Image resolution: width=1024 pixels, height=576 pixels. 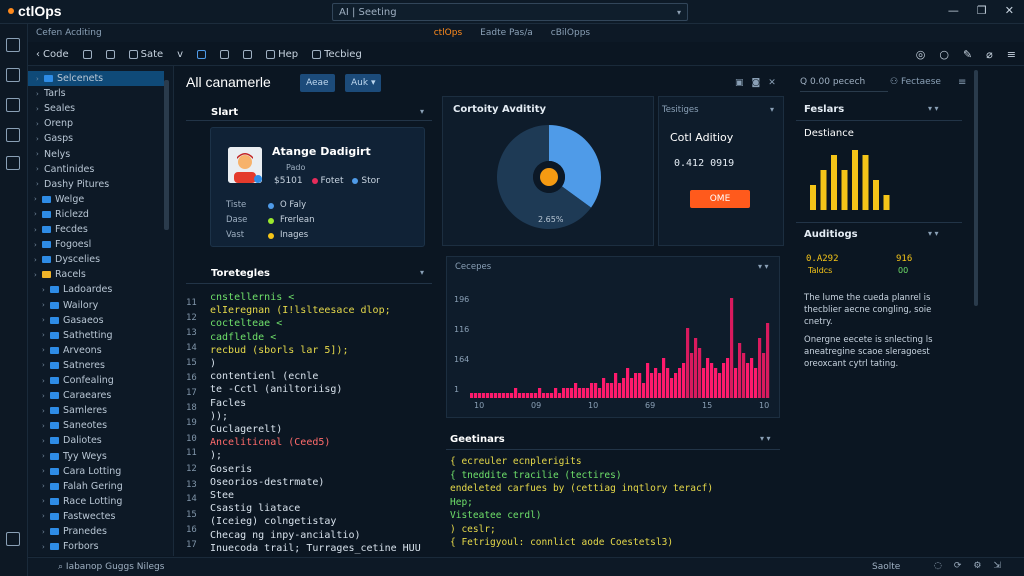 What do you see at coordinates (180, 54) in the screenshot?
I see `view-button: v` at bounding box center [180, 54].